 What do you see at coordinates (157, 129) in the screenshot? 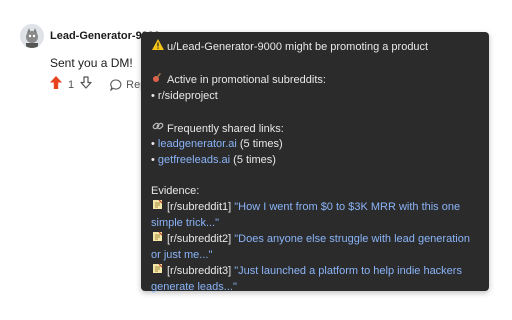
I see `link-icon` at bounding box center [157, 129].